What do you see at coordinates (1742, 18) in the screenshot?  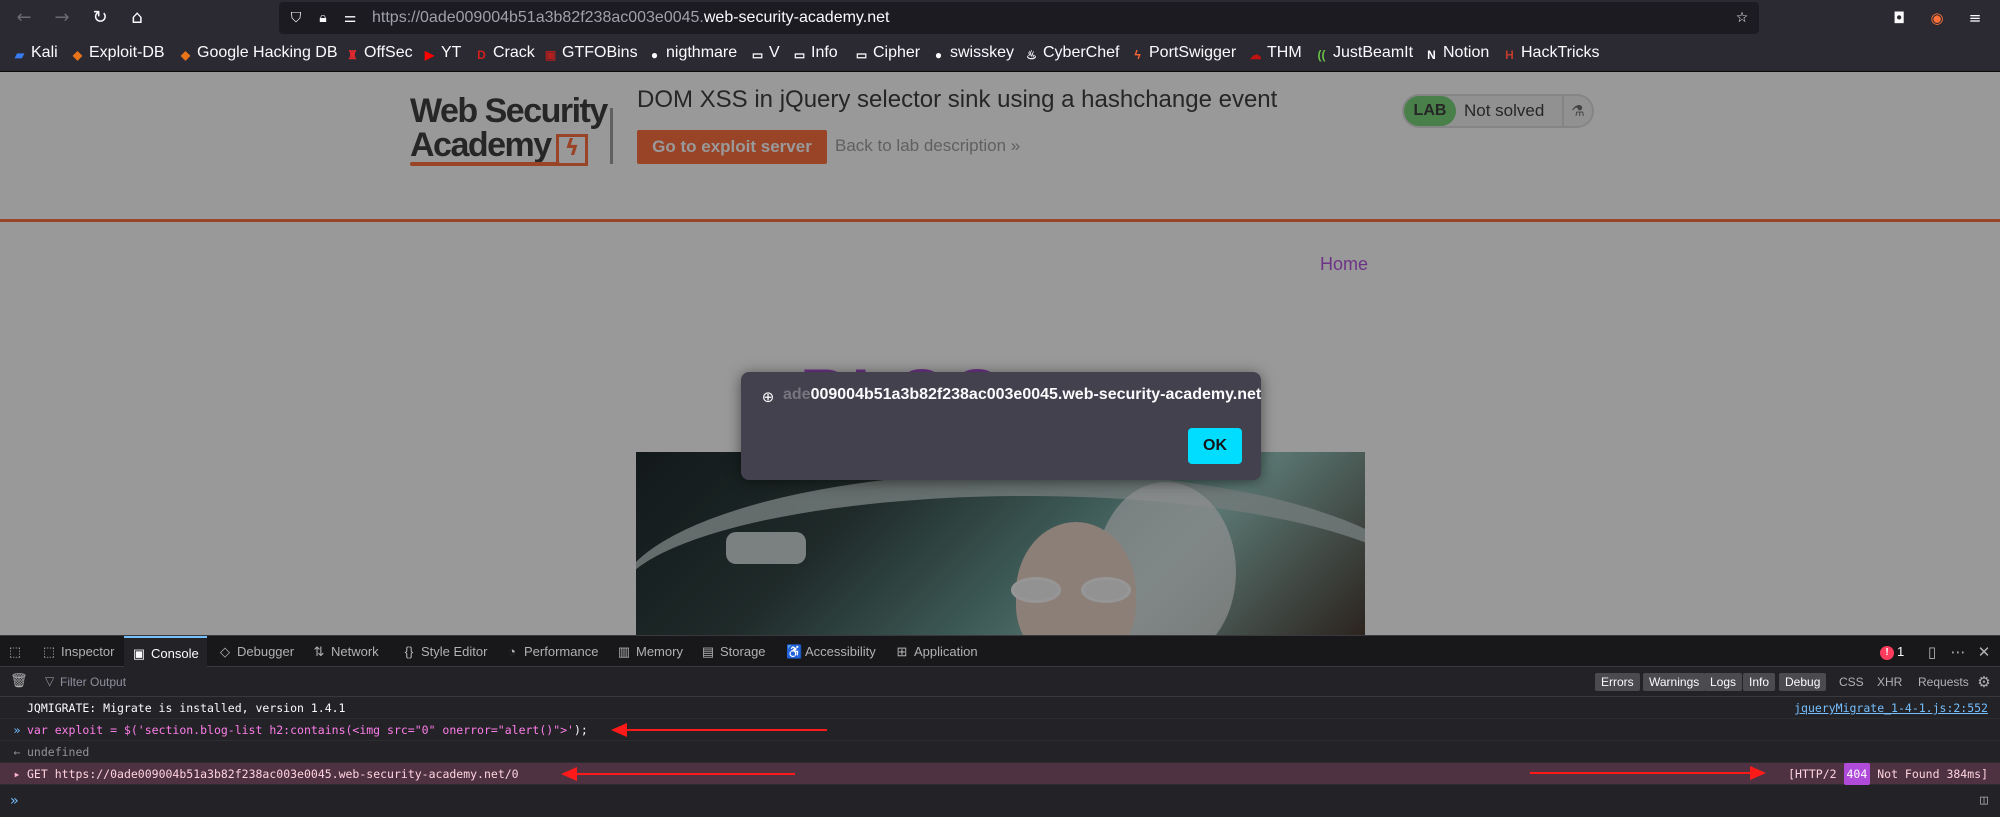 I see `bookmark-star-icon: ☆` at bounding box center [1742, 18].